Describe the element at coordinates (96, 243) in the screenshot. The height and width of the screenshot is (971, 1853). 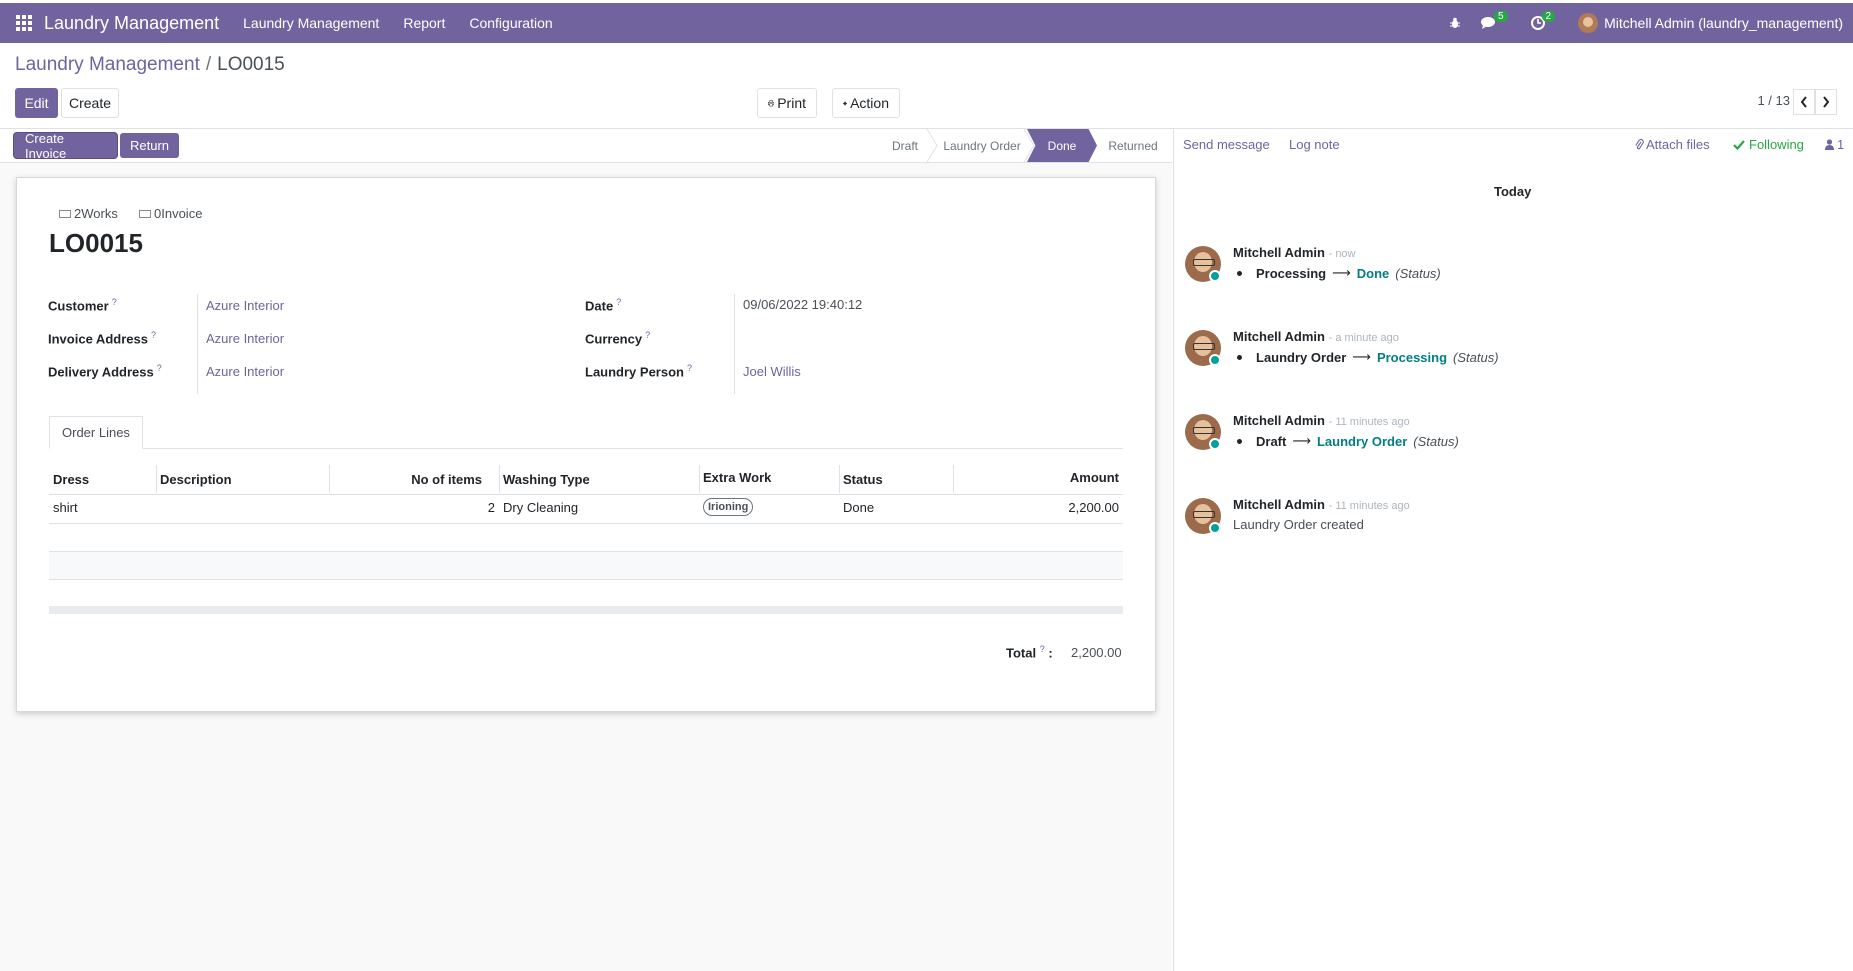
I see `record-title: LO0015` at that location.